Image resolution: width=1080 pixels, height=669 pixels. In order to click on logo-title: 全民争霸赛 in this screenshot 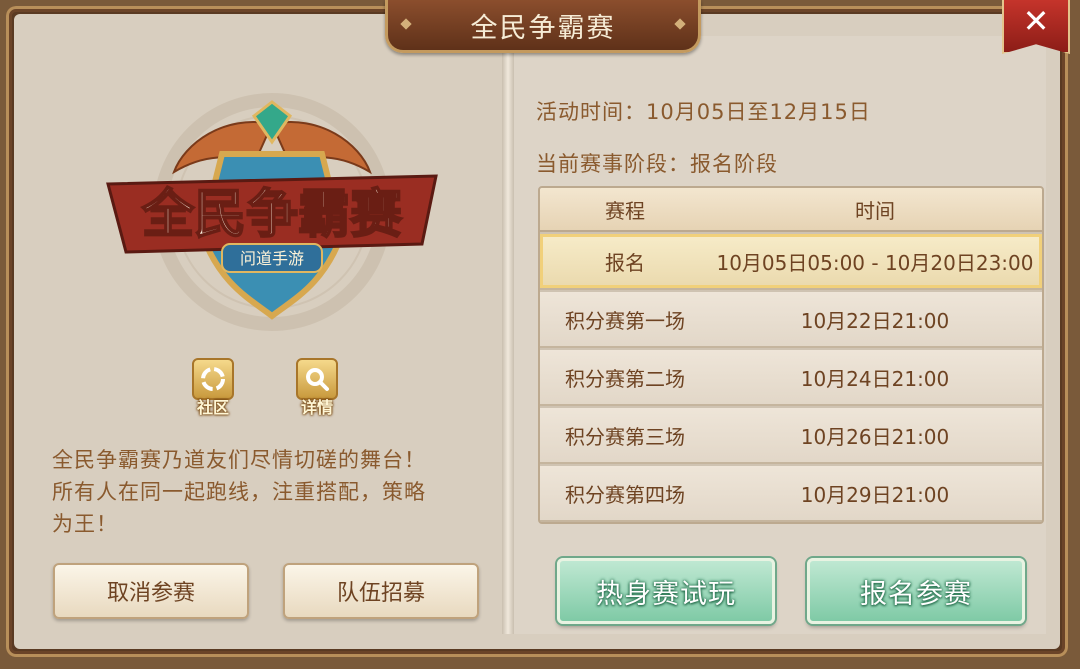, I will do `click(272, 214)`.